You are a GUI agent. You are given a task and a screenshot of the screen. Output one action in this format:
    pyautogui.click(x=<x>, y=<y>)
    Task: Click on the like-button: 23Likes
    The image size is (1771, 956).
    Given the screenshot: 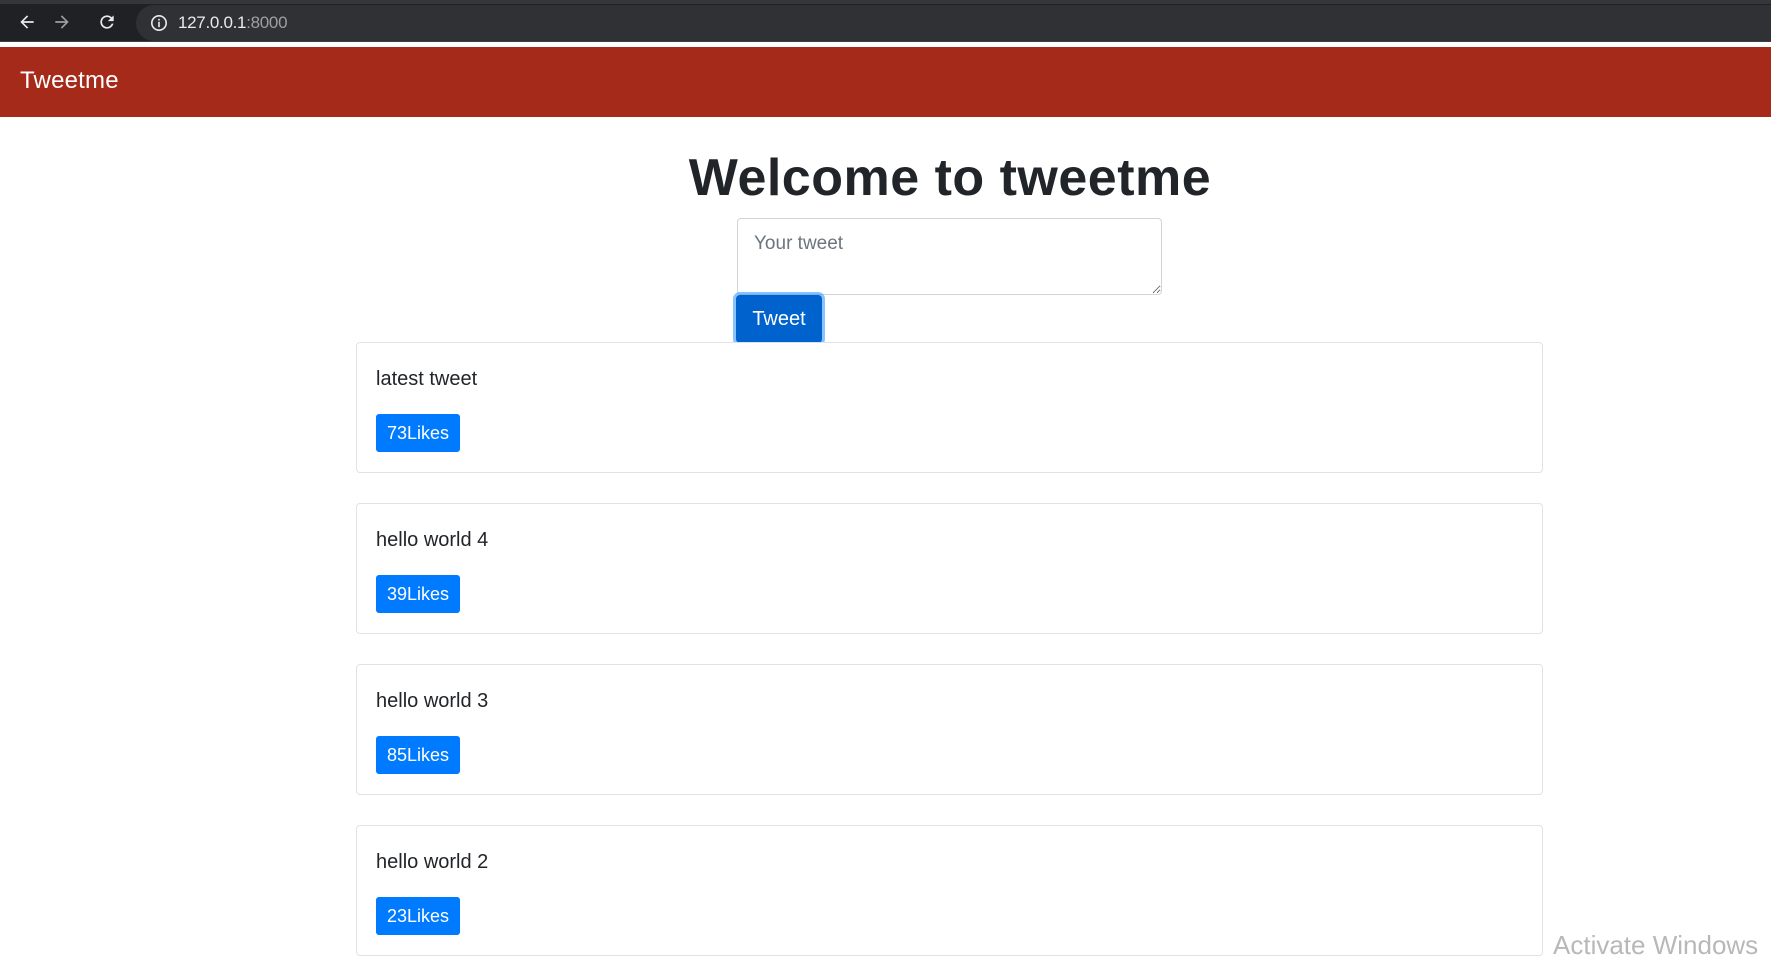 What is the action you would take?
    pyautogui.click(x=418, y=916)
    